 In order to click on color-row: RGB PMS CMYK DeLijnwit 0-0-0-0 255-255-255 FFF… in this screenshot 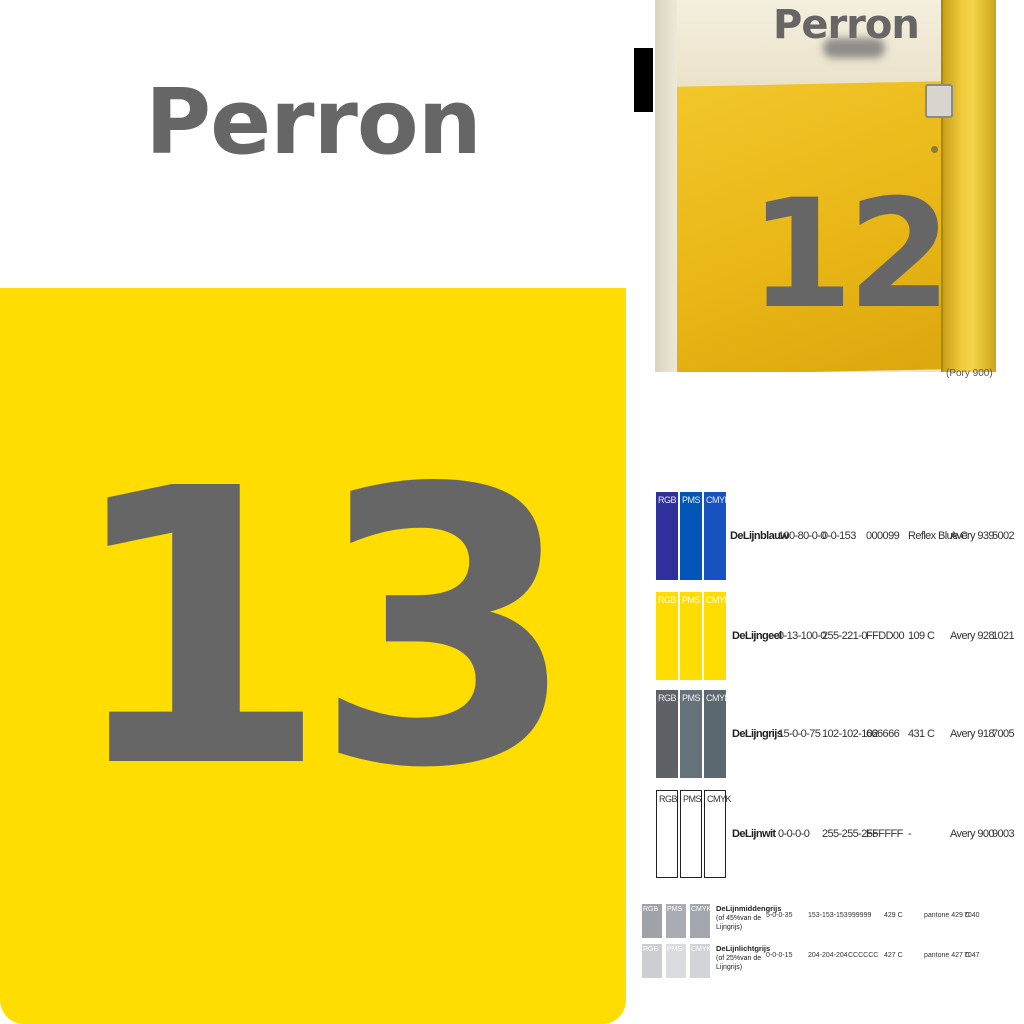, I will do `click(834, 835)`.